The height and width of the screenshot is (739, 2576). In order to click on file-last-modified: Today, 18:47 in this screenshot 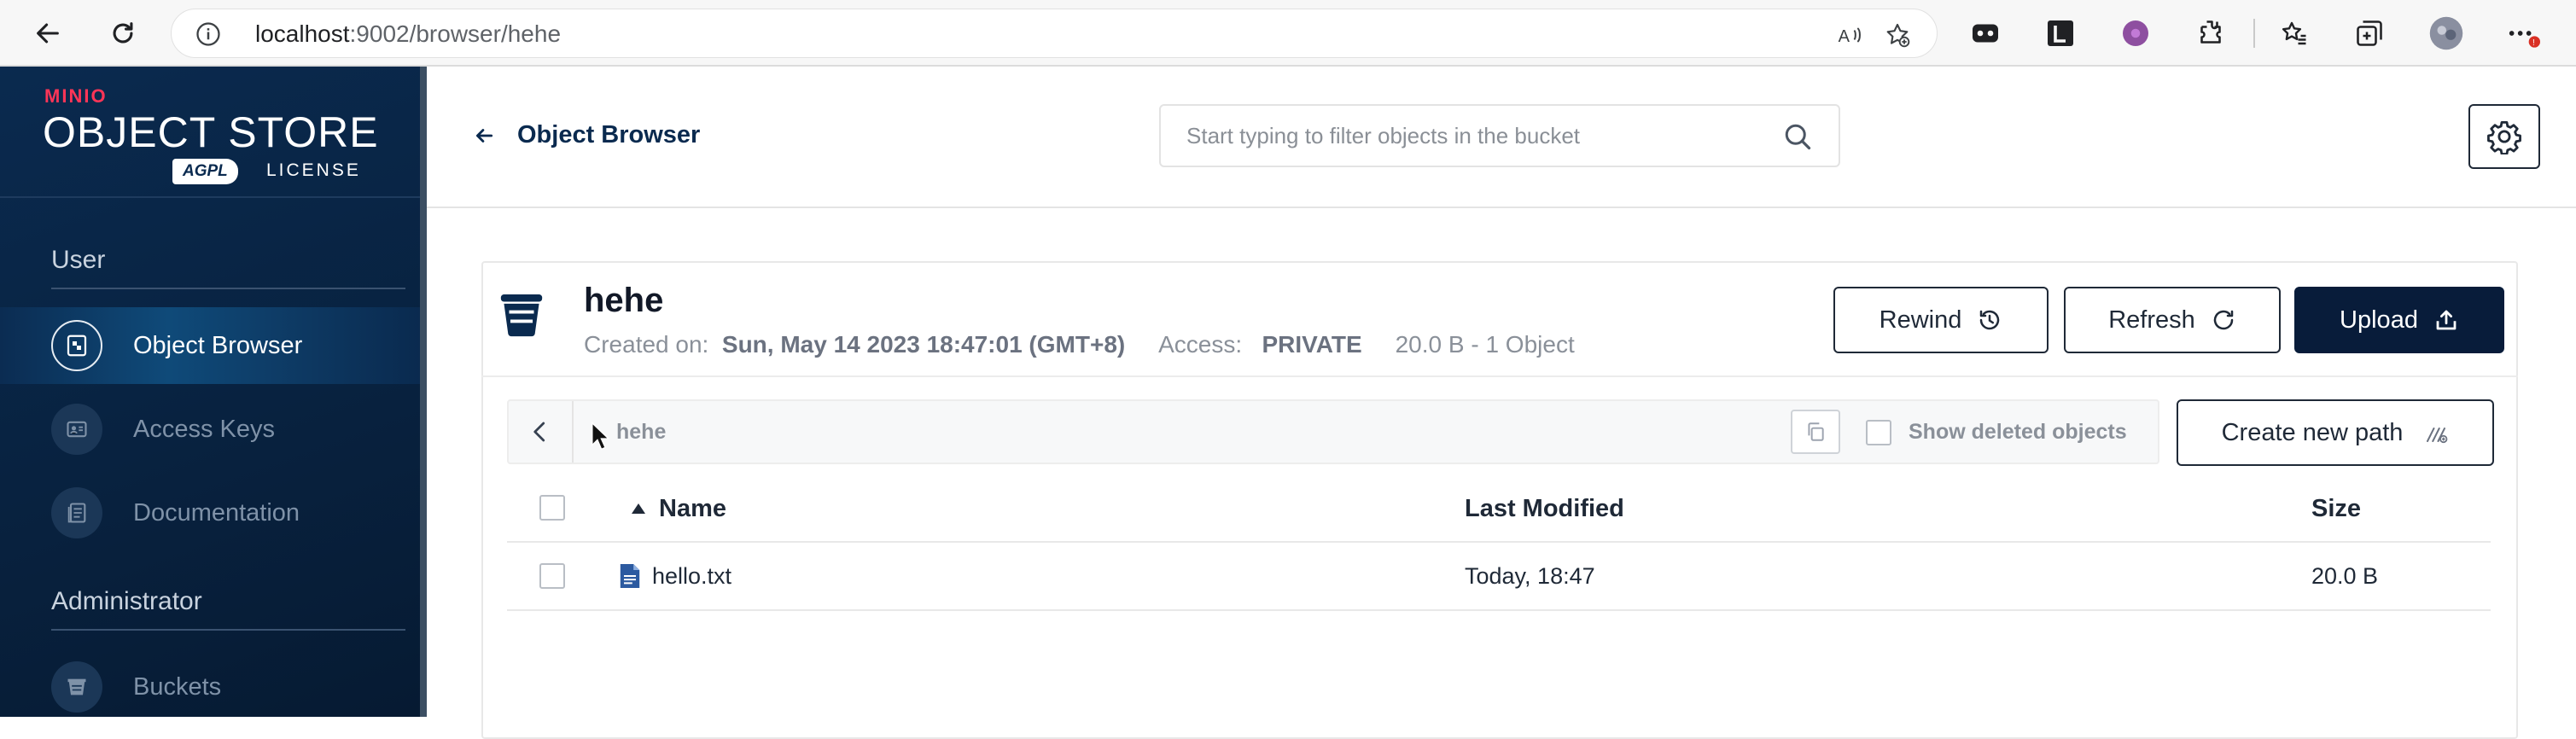, I will do `click(1530, 576)`.